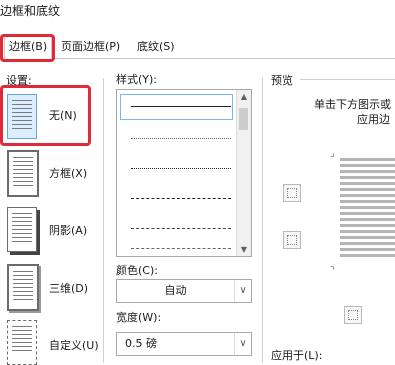  Describe the element at coordinates (23, 287) in the screenshot. I see `setting-3d-icon` at that location.